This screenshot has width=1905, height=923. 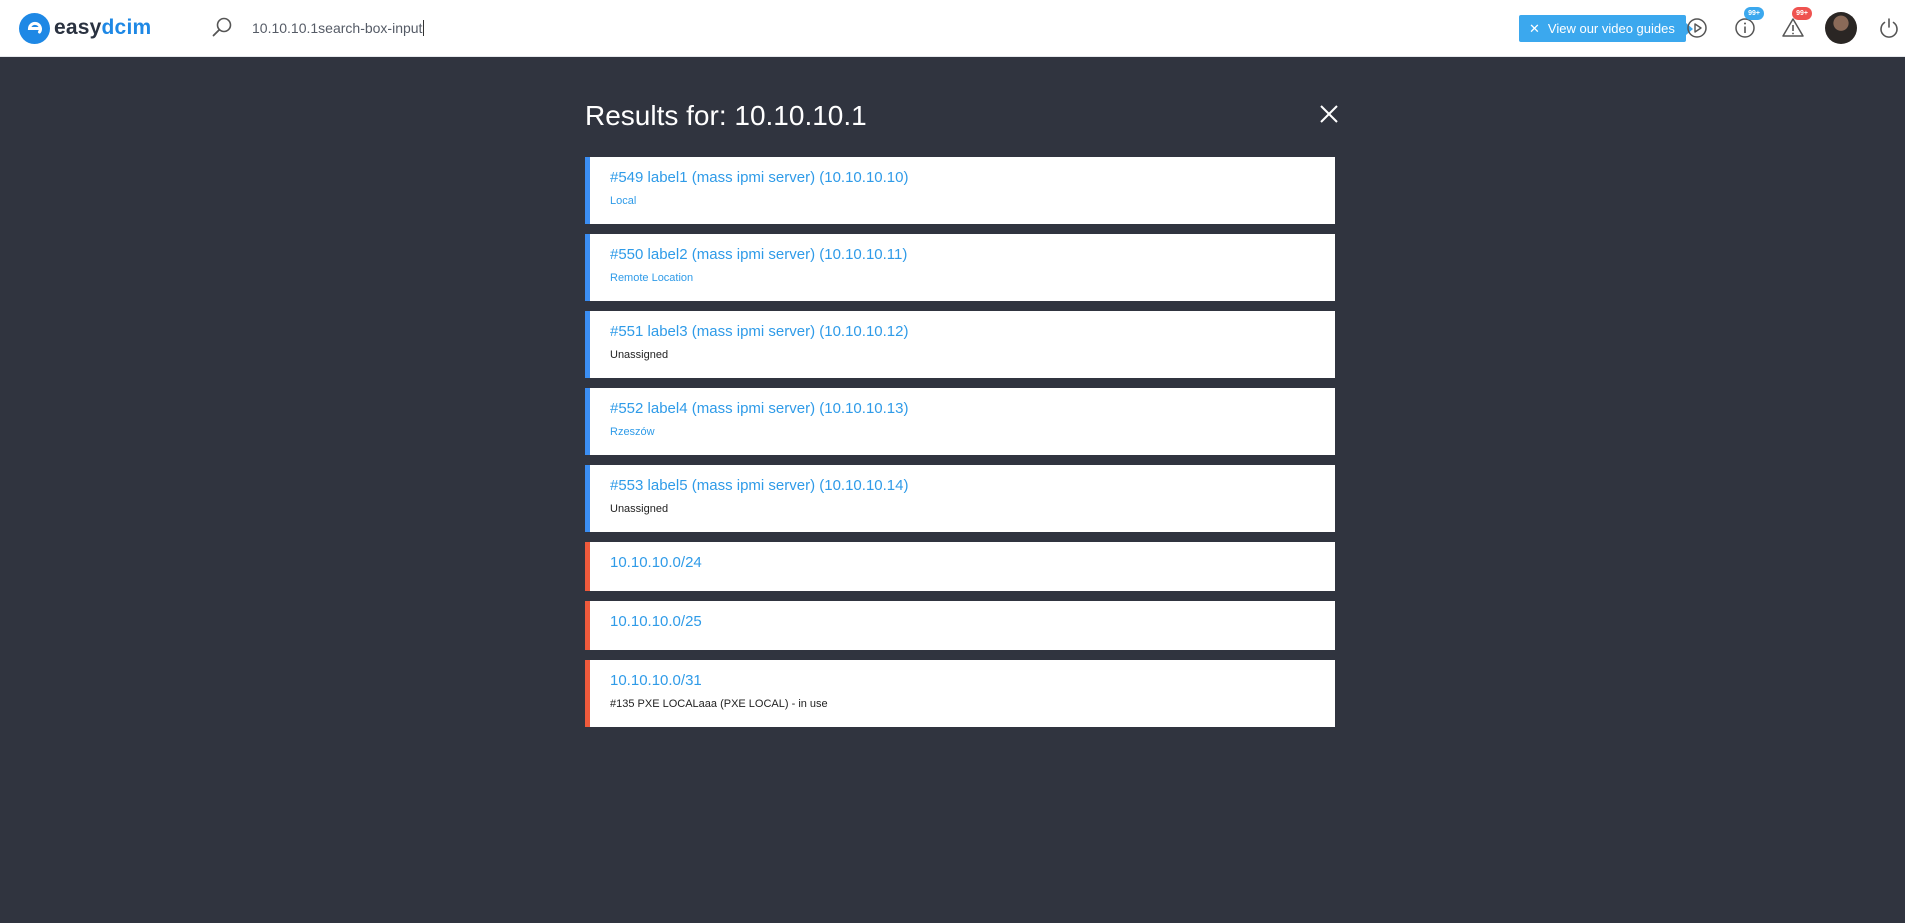 What do you see at coordinates (1534, 29) in the screenshot?
I see `close-icon: ✕` at bounding box center [1534, 29].